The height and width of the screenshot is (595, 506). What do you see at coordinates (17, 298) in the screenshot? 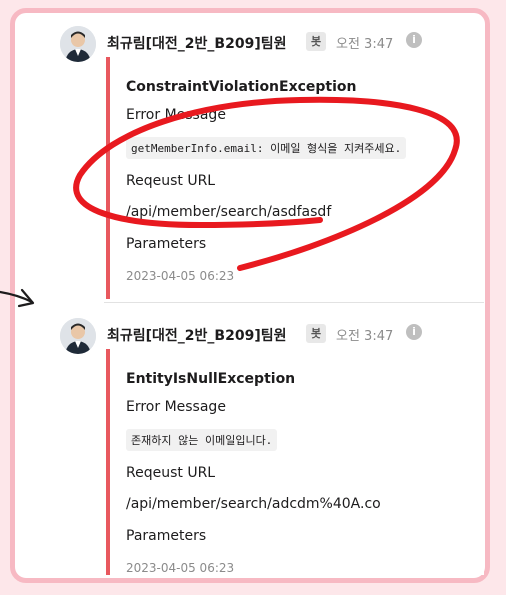
I see `arrow-icon` at bounding box center [17, 298].